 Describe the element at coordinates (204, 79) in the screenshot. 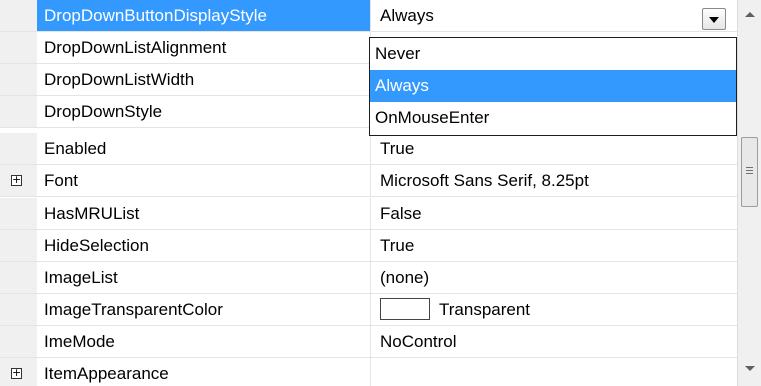

I see `property-name: DropDownListWidth` at that location.